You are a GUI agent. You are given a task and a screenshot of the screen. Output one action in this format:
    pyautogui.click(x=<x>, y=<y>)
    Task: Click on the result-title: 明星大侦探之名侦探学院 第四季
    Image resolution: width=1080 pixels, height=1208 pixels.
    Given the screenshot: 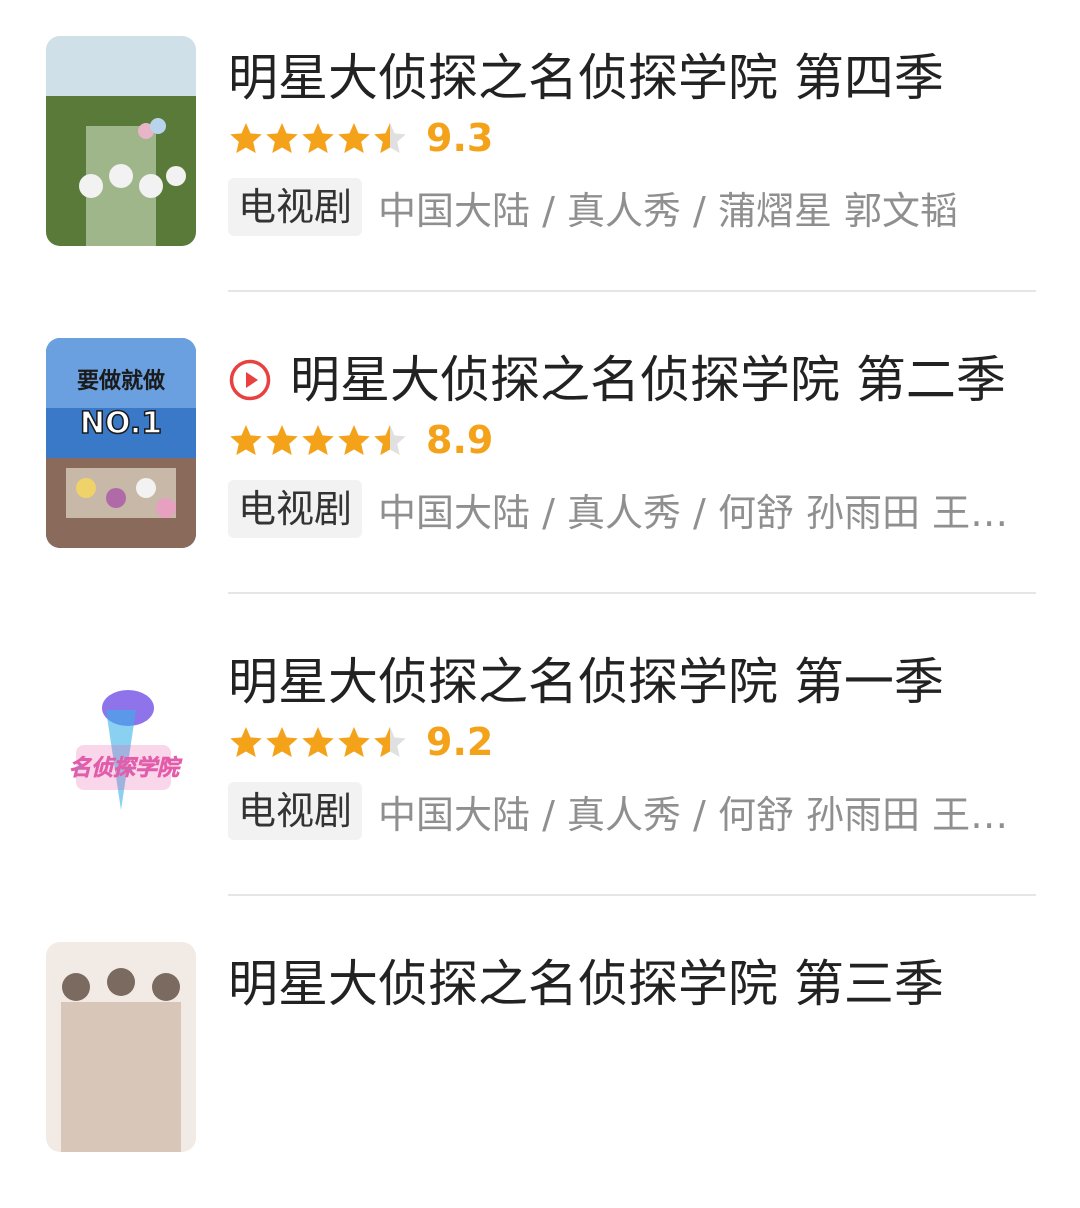 What is the action you would take?
    pyautogui.click(x=630, y=78)
    